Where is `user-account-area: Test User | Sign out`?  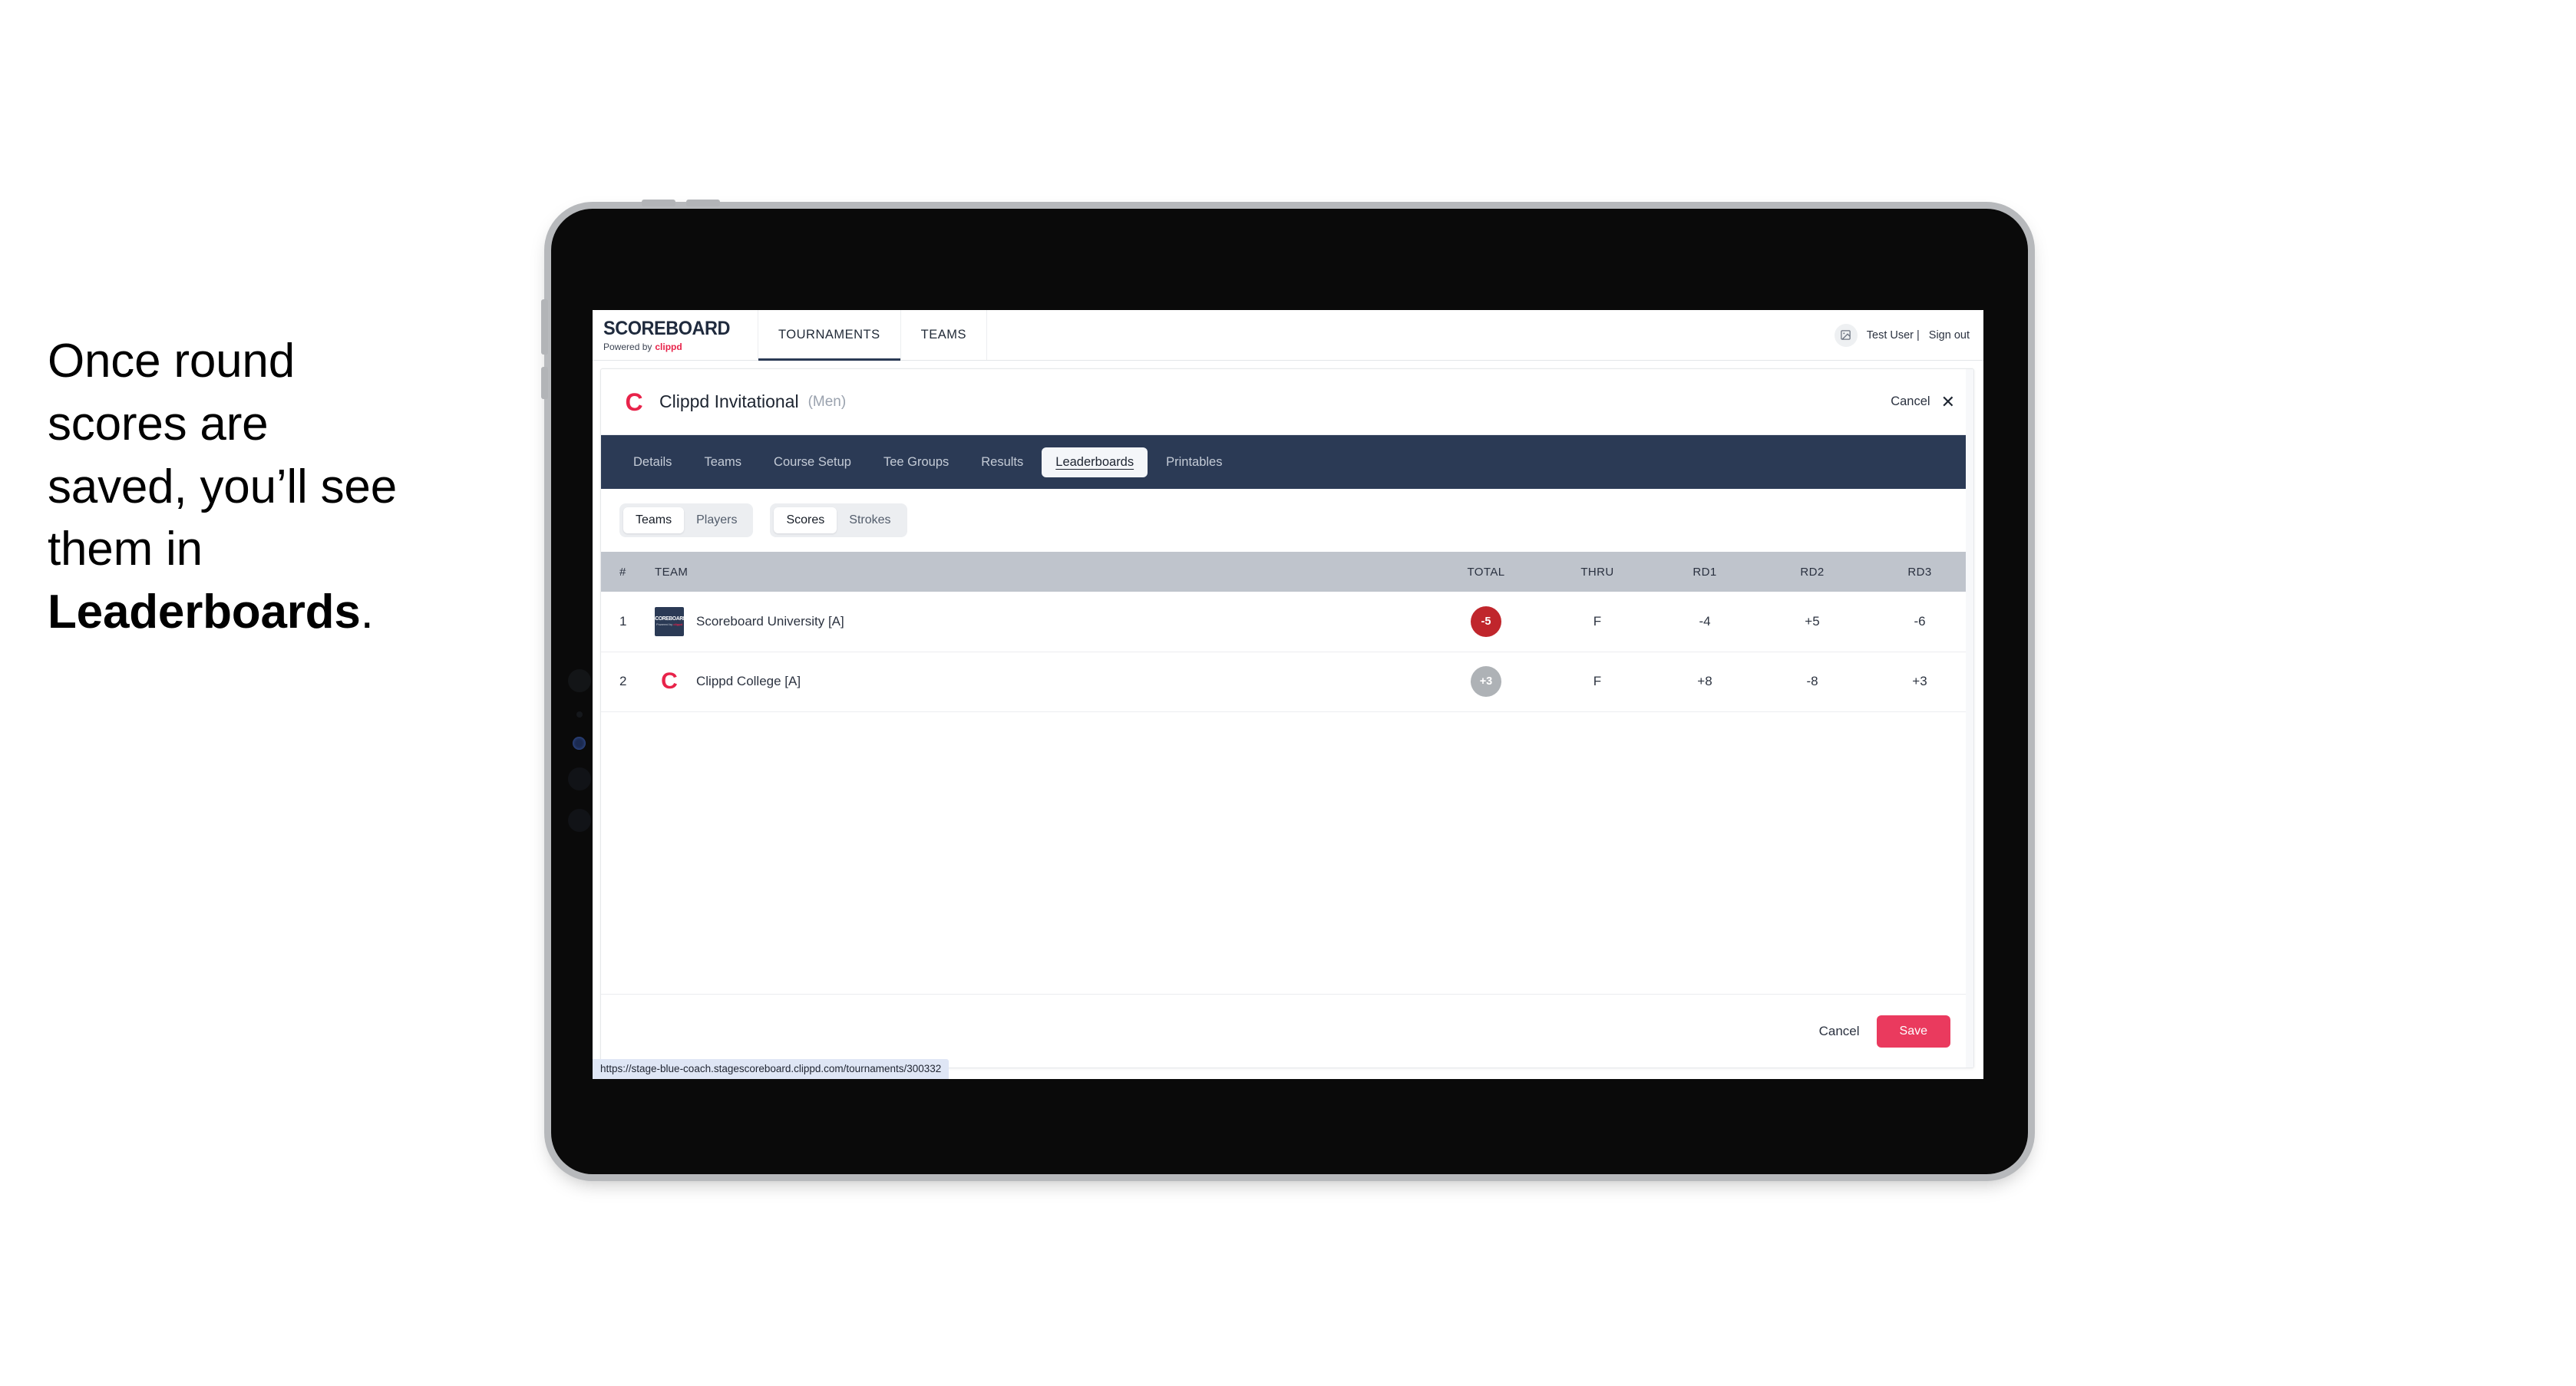
user-account-area: Test User | Sign out is located at coordinates (1908, 335).